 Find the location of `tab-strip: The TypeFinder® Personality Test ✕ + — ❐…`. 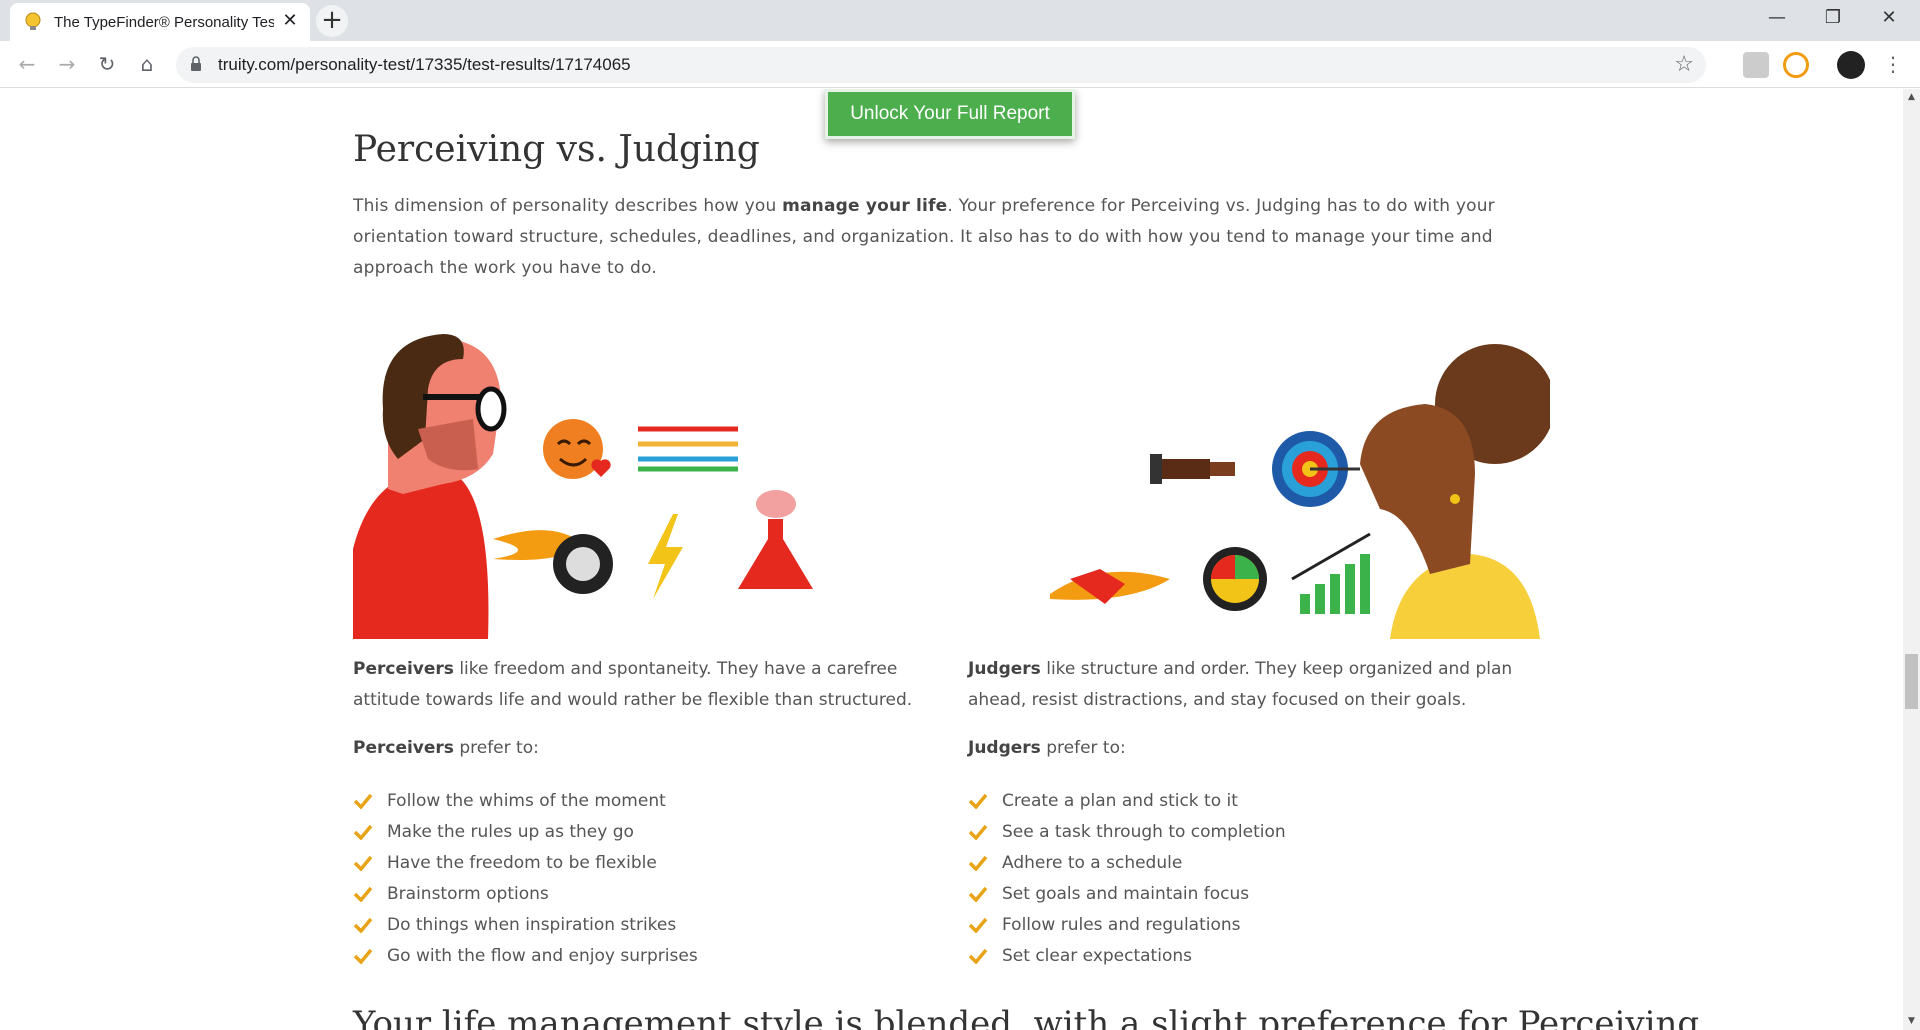

tab-strip: The TypeFinder® Personality Test ✕ + — ❐… is located at coordinates (960, 20).